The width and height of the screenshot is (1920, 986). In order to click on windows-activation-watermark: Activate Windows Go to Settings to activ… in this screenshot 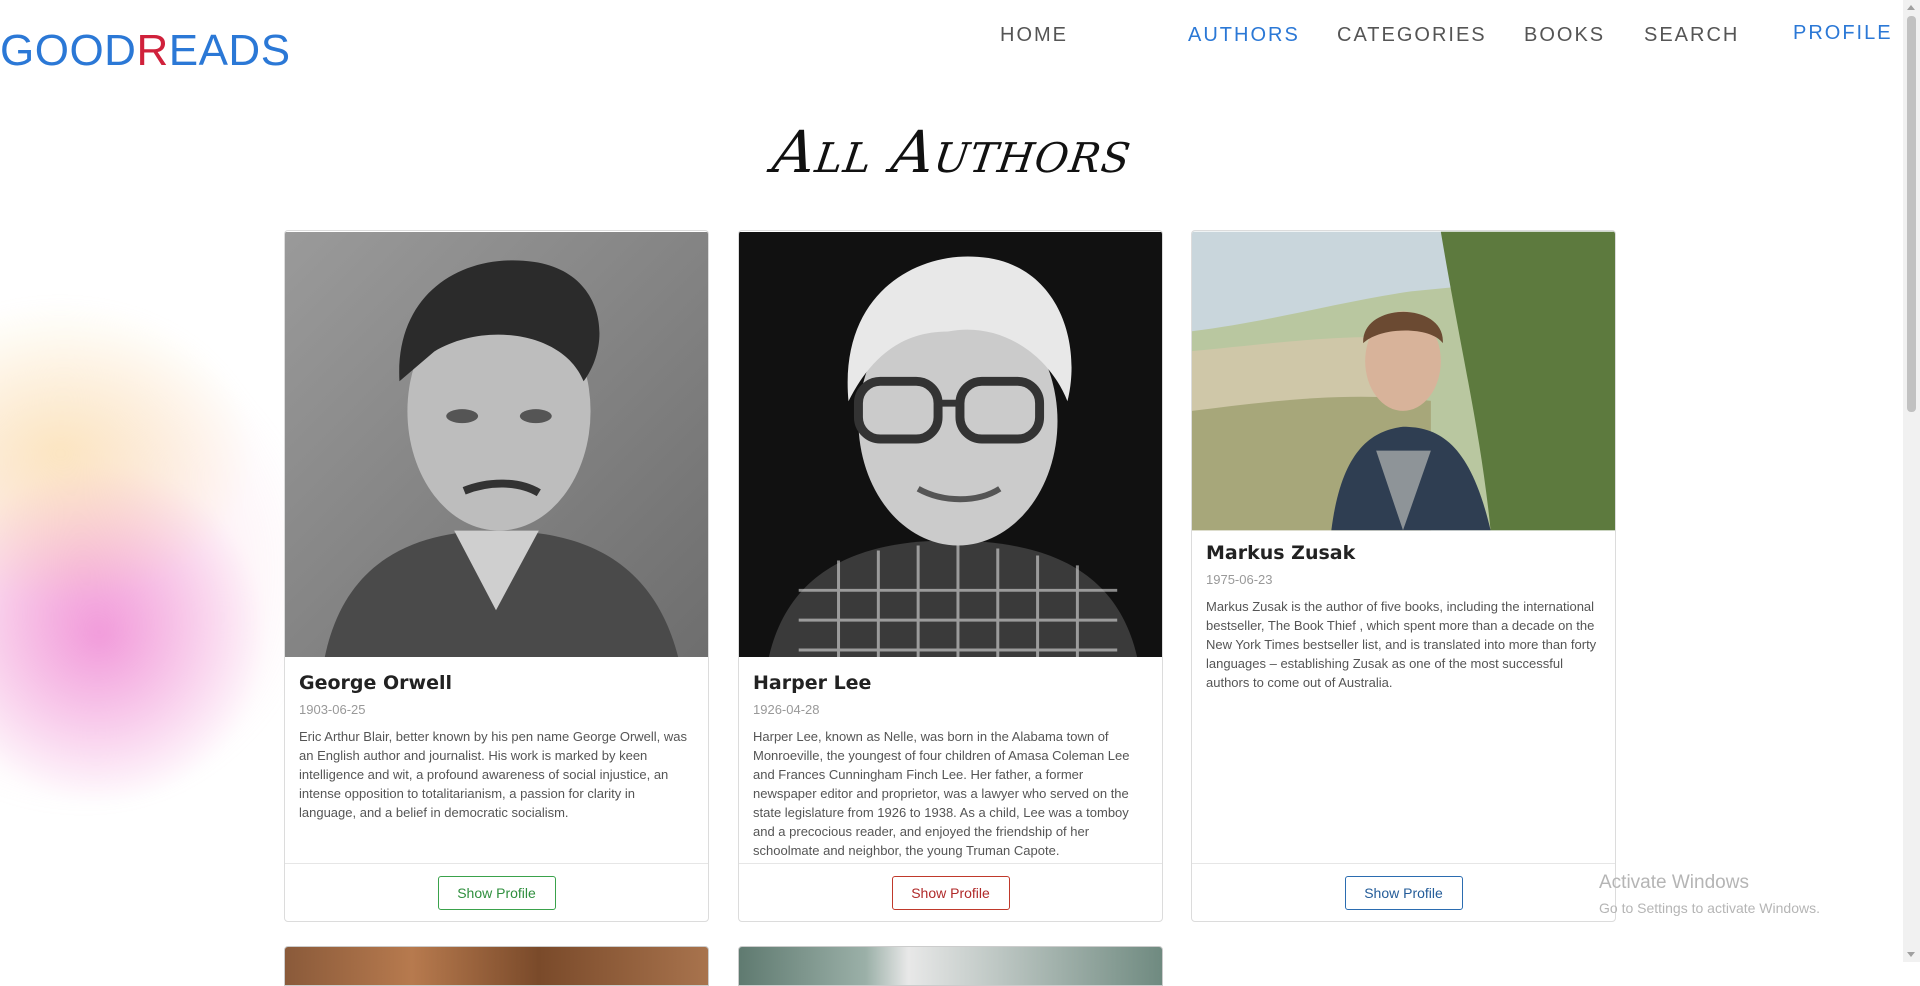, I will do `click(1709, 894)`.